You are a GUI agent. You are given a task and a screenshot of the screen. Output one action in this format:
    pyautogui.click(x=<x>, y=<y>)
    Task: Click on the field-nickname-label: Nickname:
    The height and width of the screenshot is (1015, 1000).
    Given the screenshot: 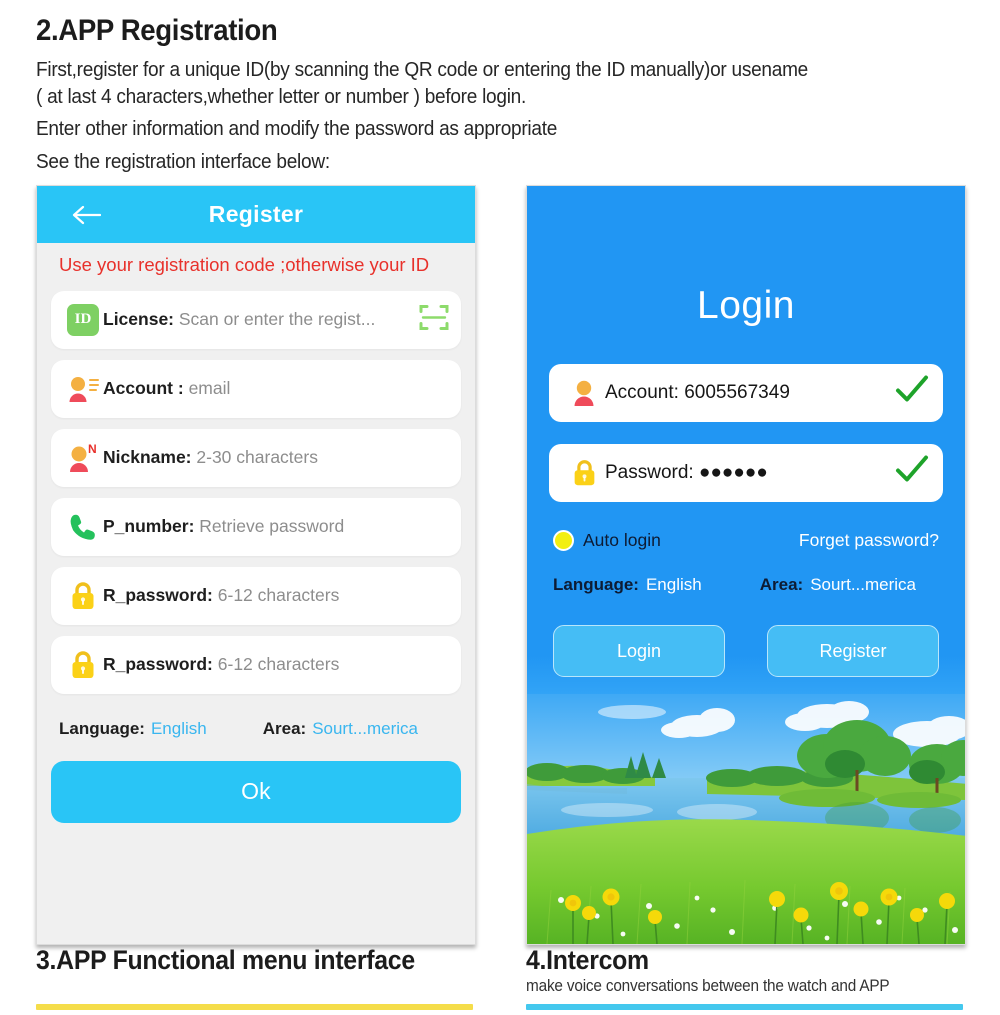 What is the action you would take?
    pyautogui.click(x=147, y=457)
    